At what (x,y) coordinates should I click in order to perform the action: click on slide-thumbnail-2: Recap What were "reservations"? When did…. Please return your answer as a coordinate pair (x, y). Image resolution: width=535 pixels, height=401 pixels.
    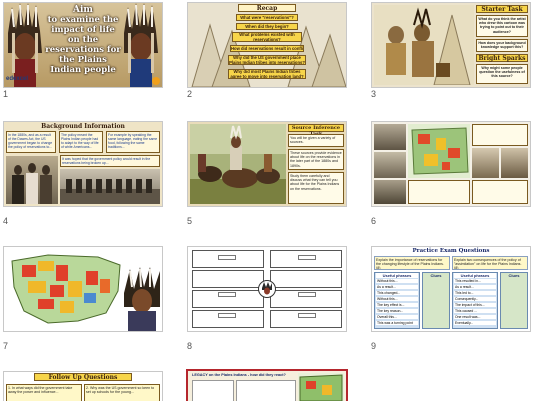
    Looking at the image, I should click on (267, 45).